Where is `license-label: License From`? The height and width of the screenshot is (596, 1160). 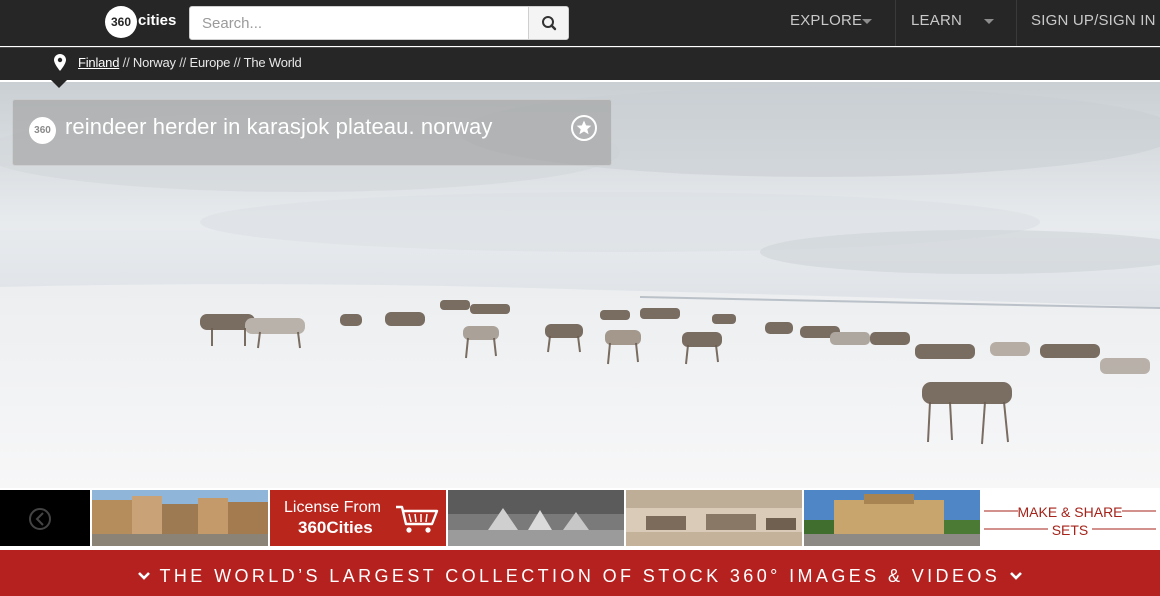
license-label: License From is located at coordinates (332, 507).